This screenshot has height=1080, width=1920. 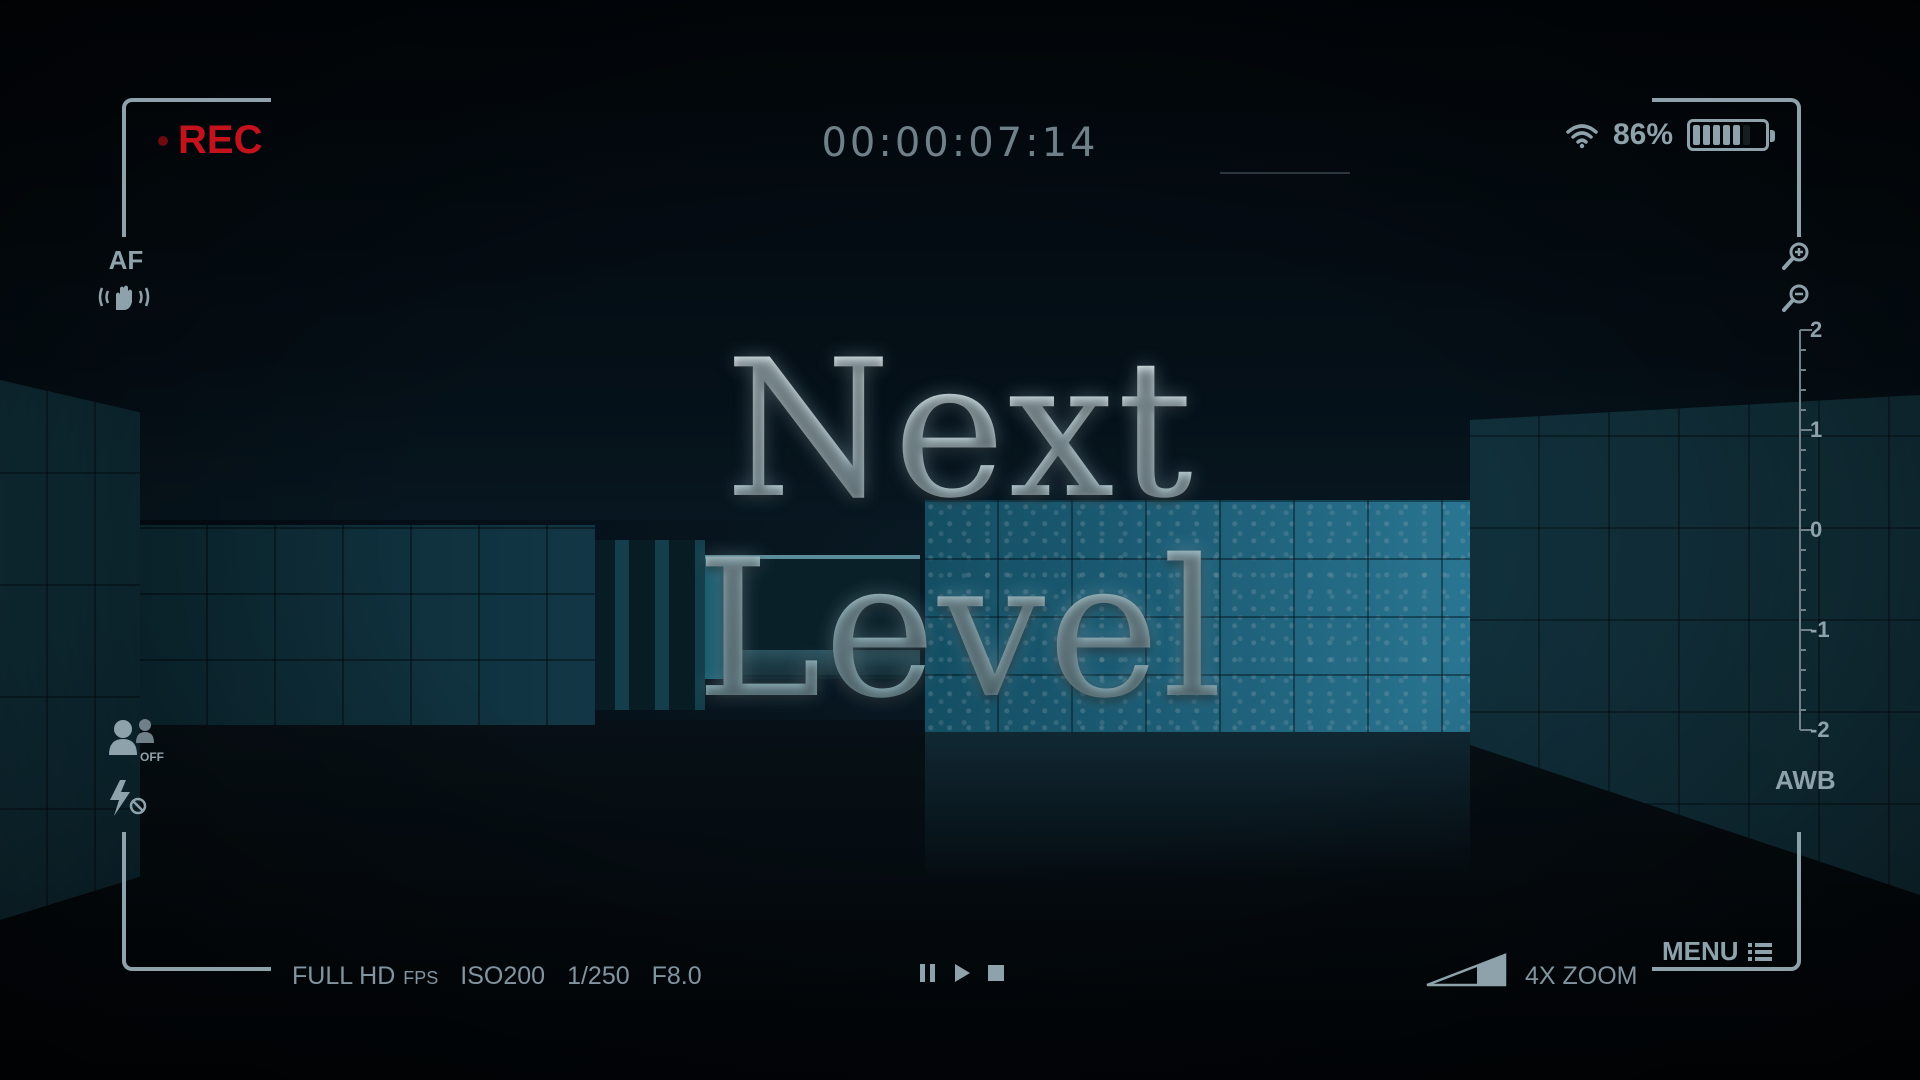 What do you see at coordinates (1816, 529) in the screenshot?
I see `exposure-scale-label: 0` at bounding box center [1816, 529].